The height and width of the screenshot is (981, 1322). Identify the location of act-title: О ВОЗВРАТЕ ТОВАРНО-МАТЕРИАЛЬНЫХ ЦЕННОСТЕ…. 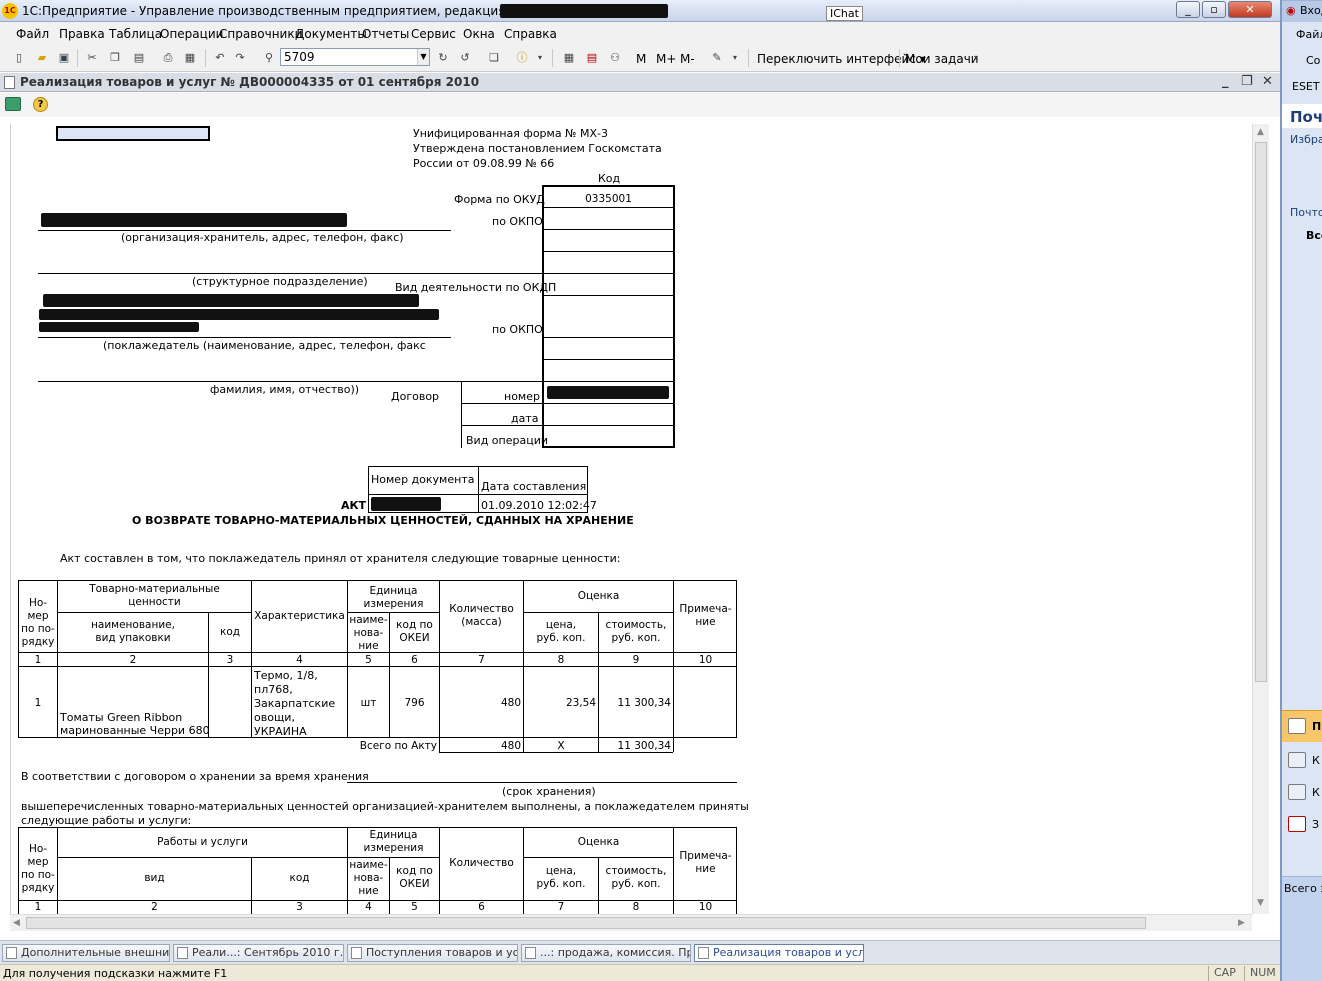
(383, 520).